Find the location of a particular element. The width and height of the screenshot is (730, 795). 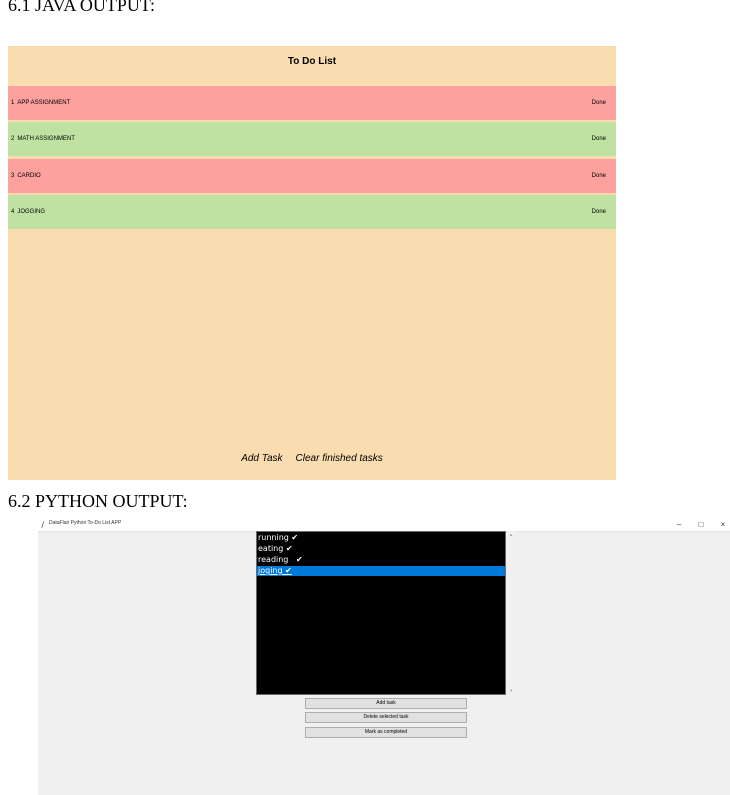

add-task-button: Add Task is located at coordinates (261, 458).